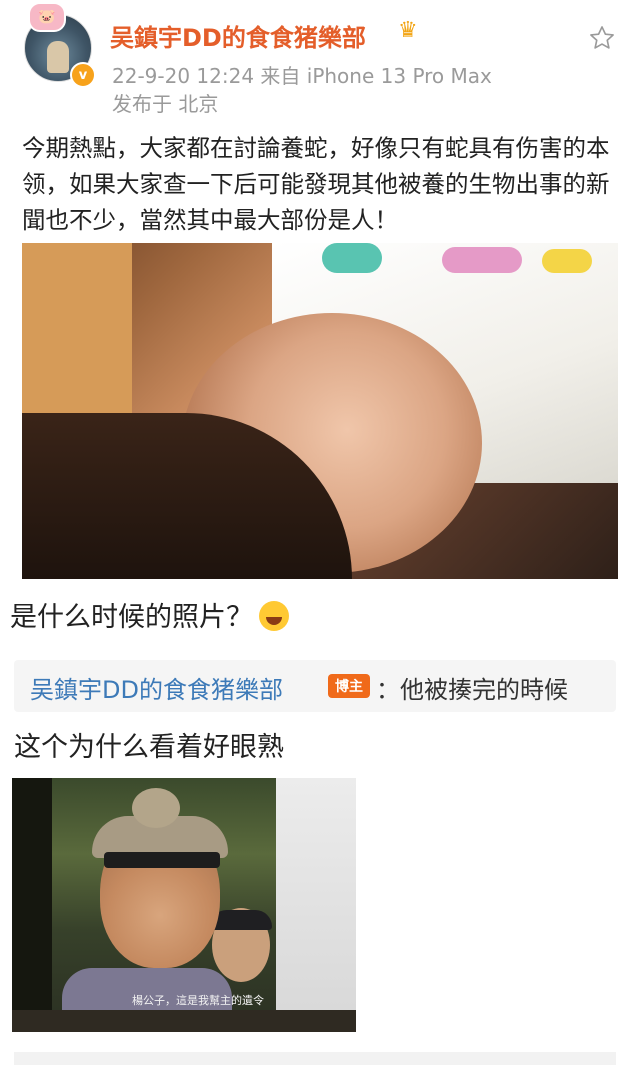 The width and height of the screenshot is (640, 1065). Describe the element at coordinates (77, 328) in the screenshot. I see `photo-sleeve` at that location.